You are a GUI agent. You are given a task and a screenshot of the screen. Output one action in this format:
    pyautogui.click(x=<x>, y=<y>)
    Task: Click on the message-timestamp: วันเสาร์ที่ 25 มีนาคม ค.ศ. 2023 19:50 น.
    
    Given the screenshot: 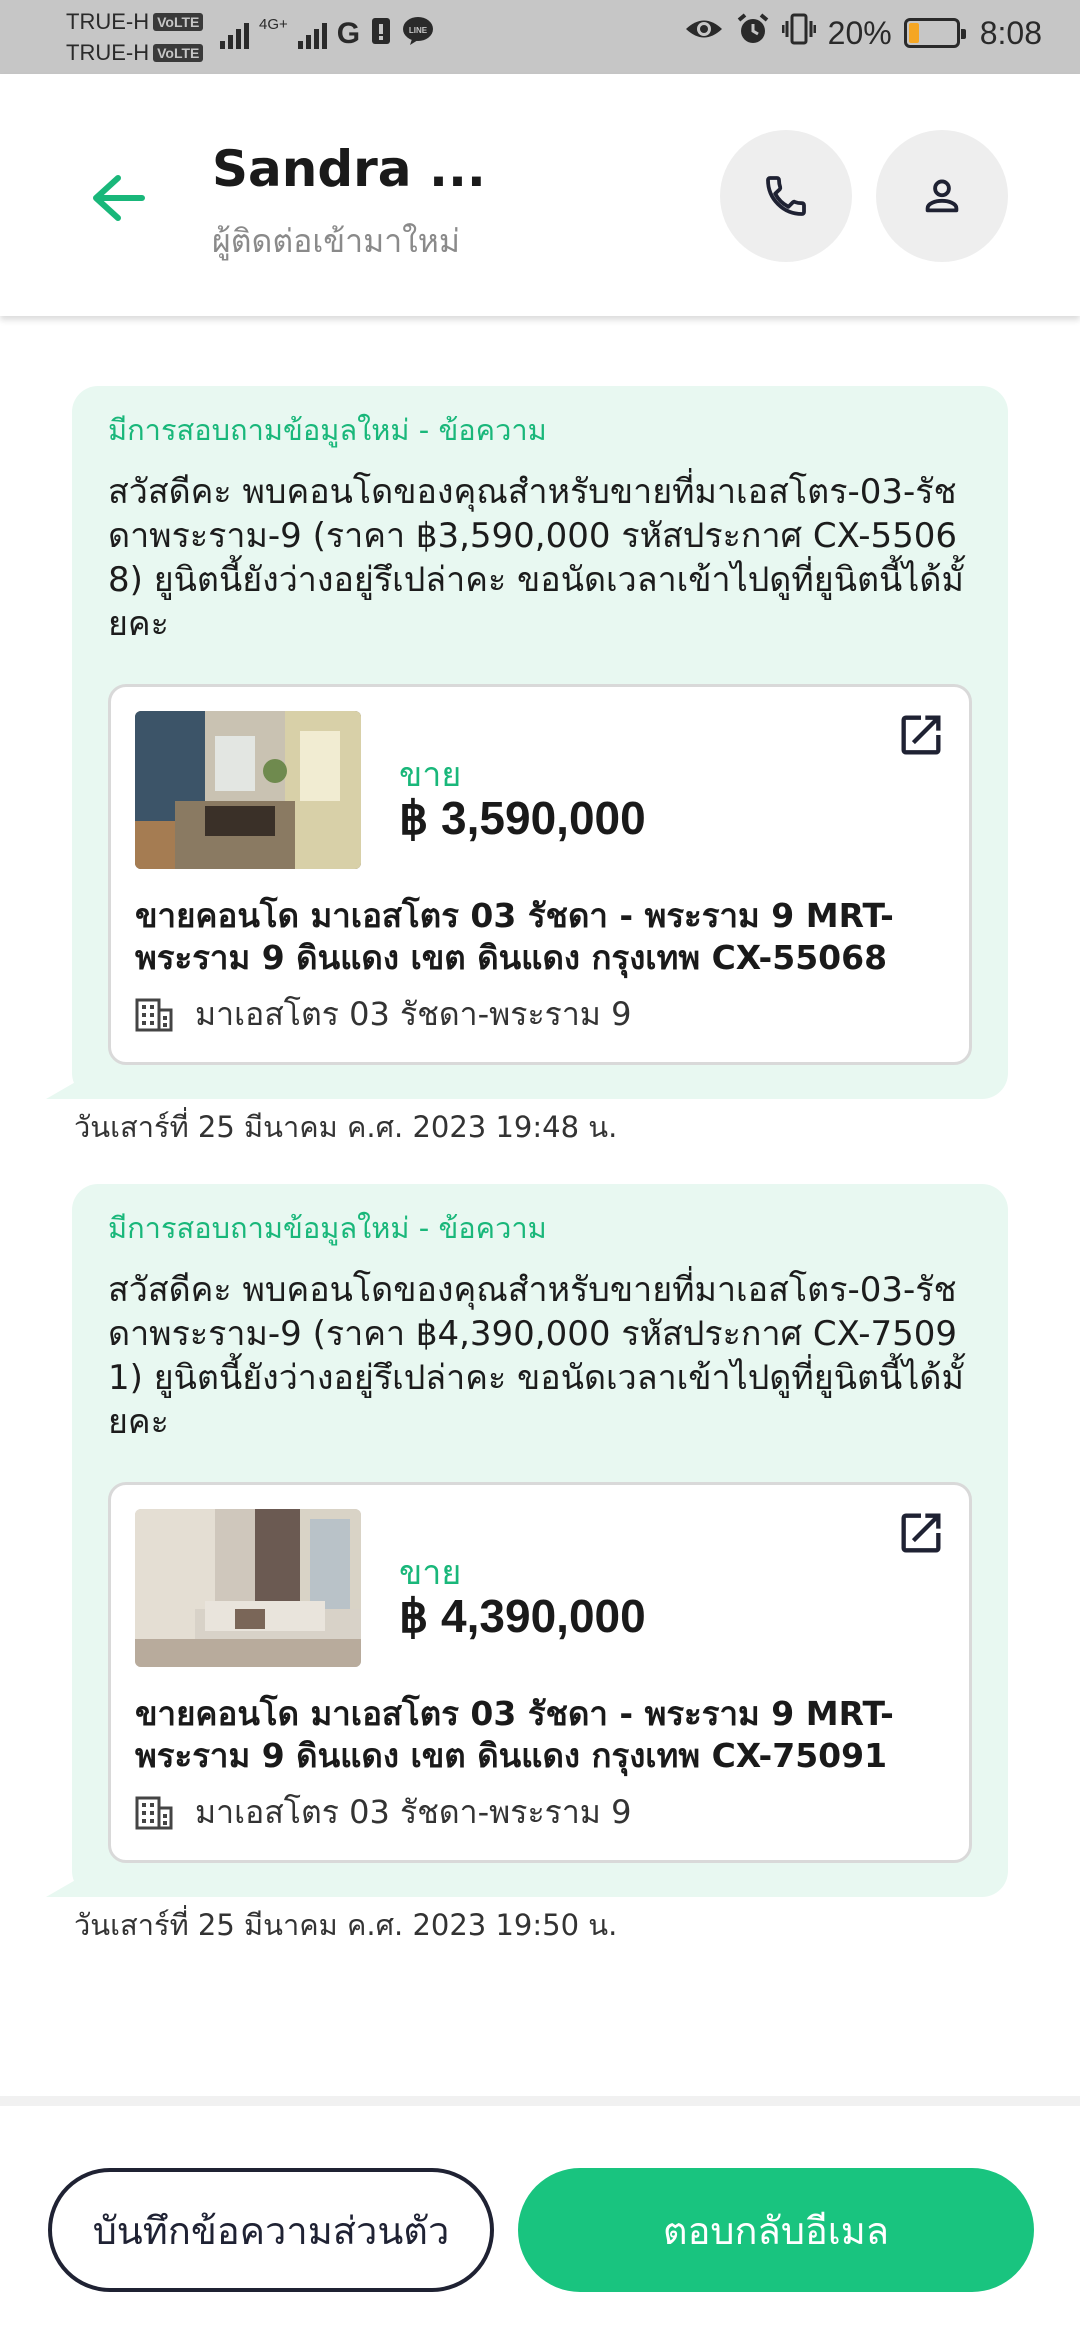 What is the action you would take?
    pyautogui.click(x=346, y=1925)
    